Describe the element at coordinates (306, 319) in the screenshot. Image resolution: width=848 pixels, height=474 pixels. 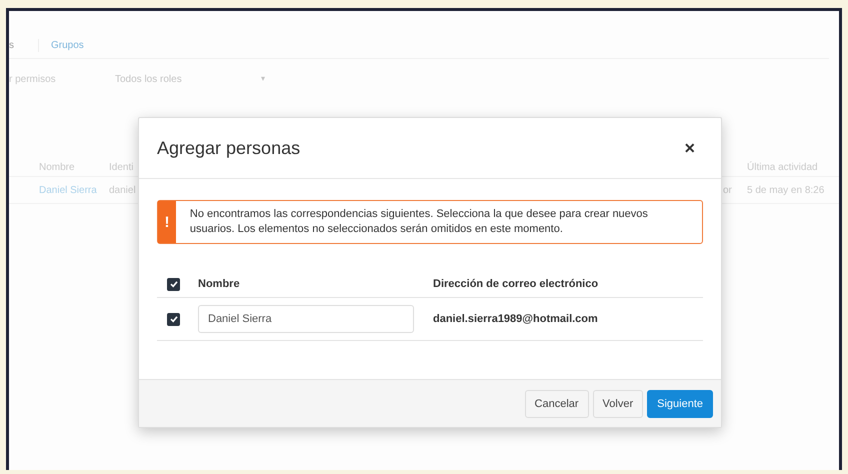
I see `name-field: Daniel Sierra` at that location.